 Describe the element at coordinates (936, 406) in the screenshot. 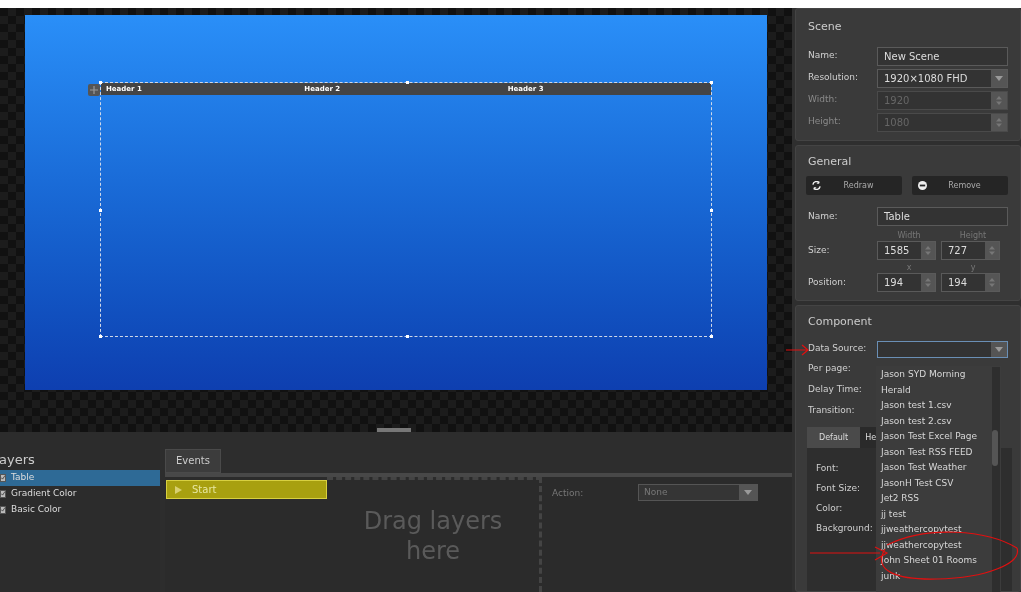

I see `dropdown-item: Jason test 1.csv` at that location.